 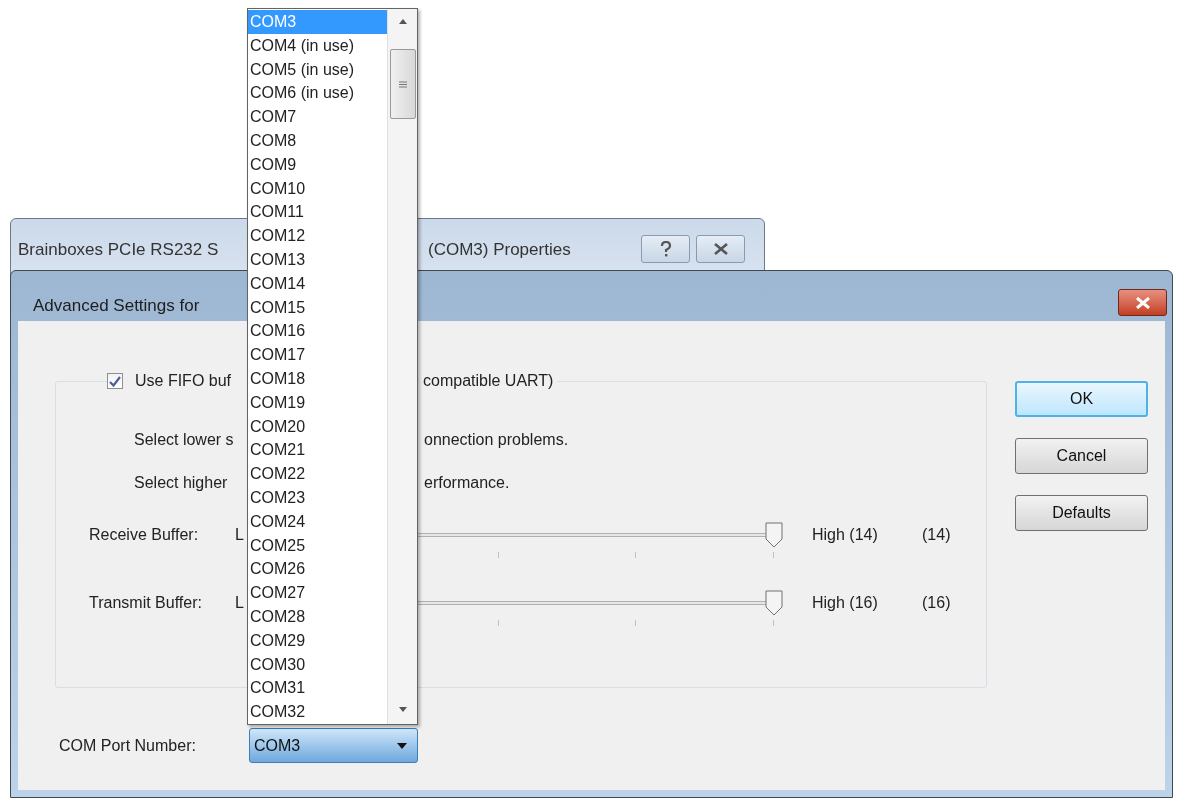 What do you see at coordinates (183, 381) in the screenshot?
I see `checkbox-label: Use FIFO buf` at bounding box center [183, 381].